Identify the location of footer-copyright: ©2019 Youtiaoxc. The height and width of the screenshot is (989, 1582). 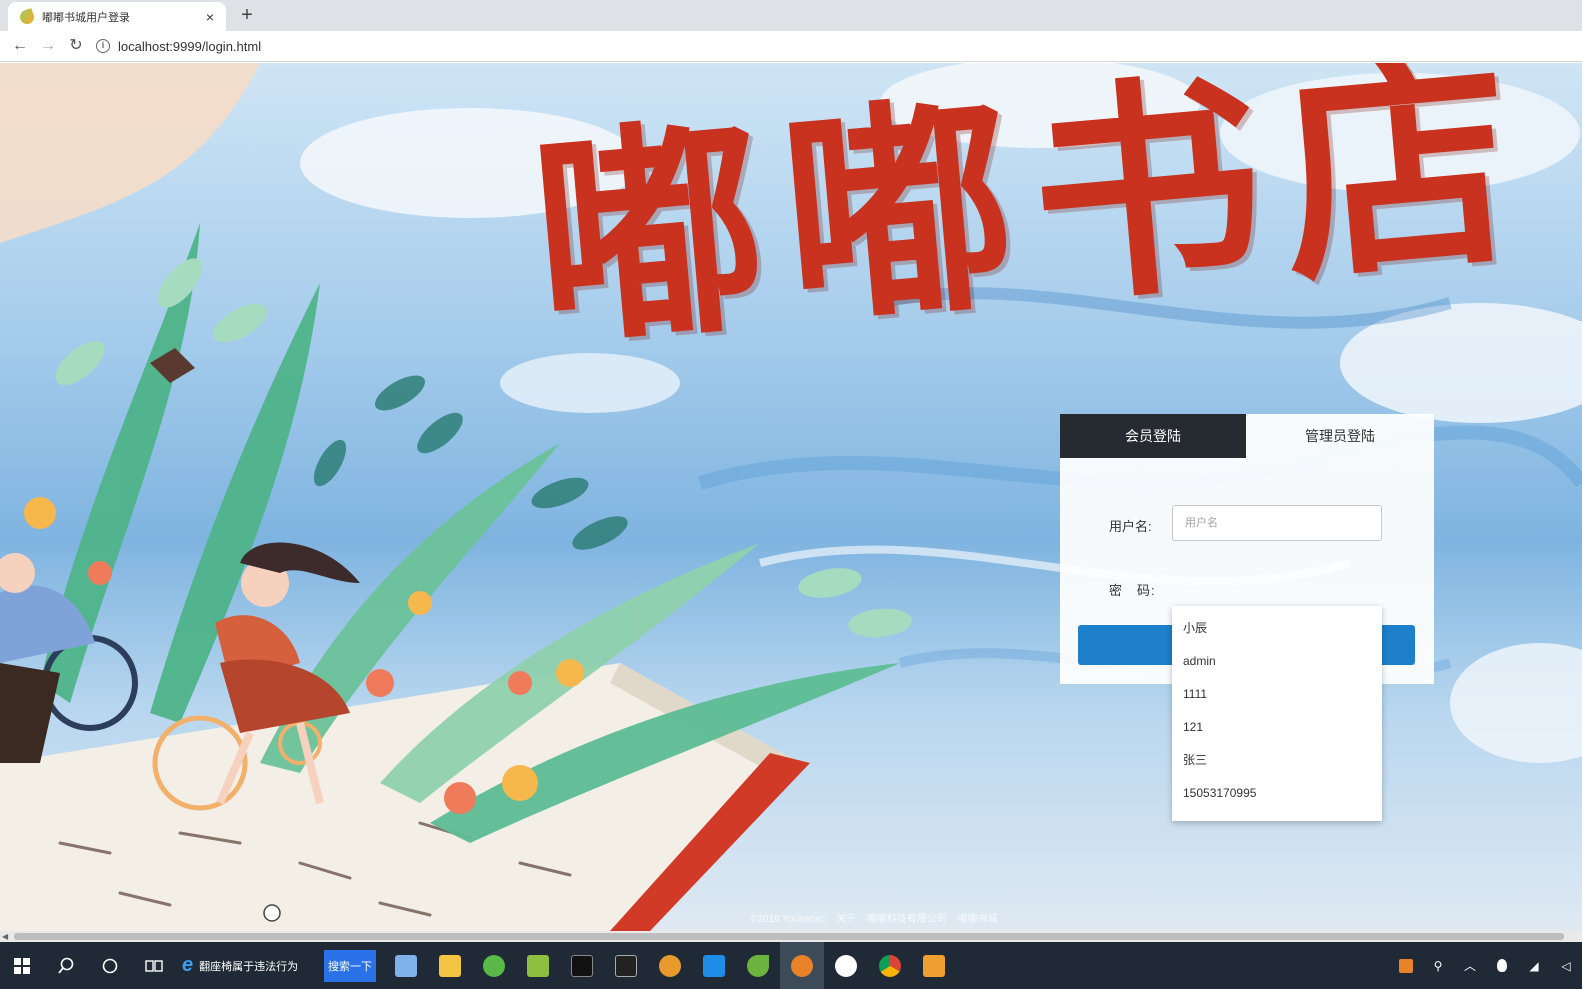
(788, 919).